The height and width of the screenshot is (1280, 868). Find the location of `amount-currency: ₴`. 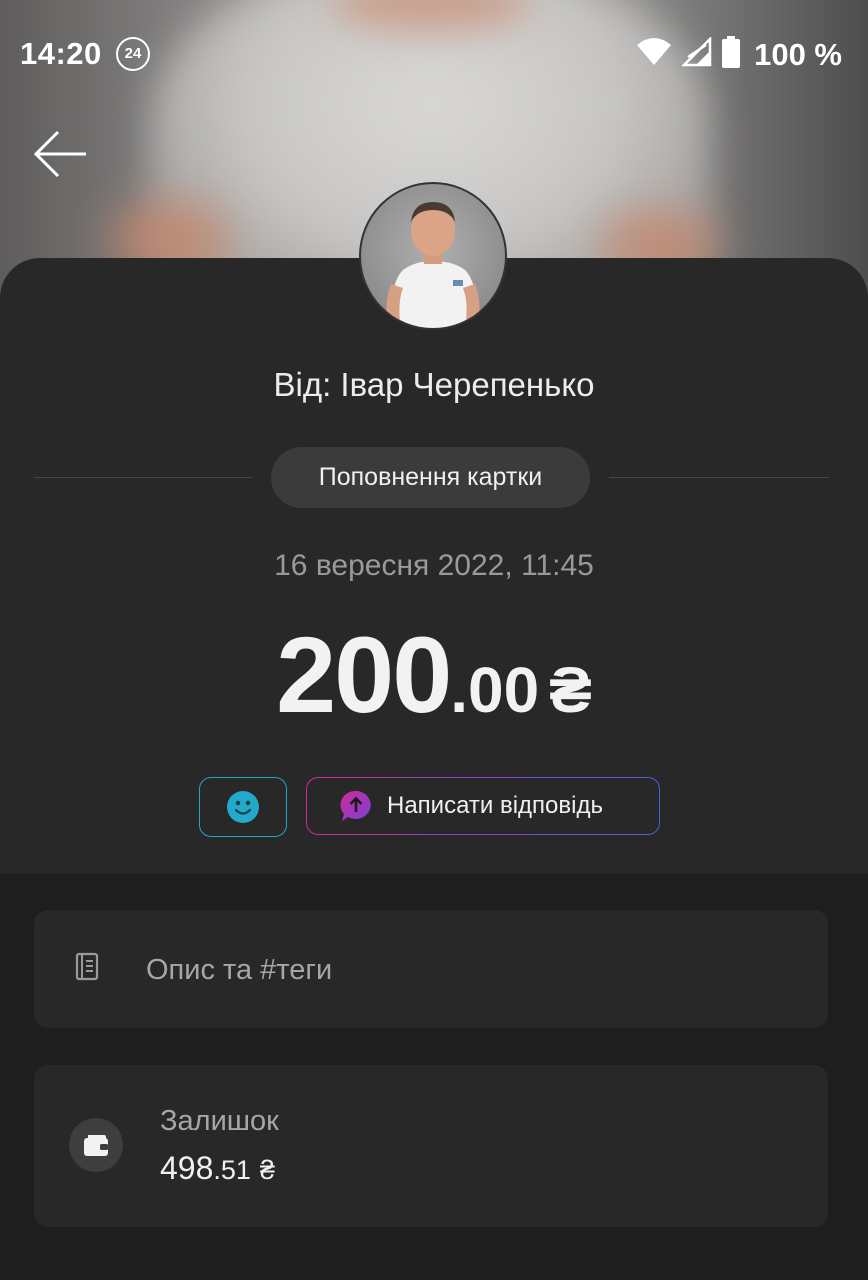

amount-currency: ₴ is located at coordinates (570, 690).